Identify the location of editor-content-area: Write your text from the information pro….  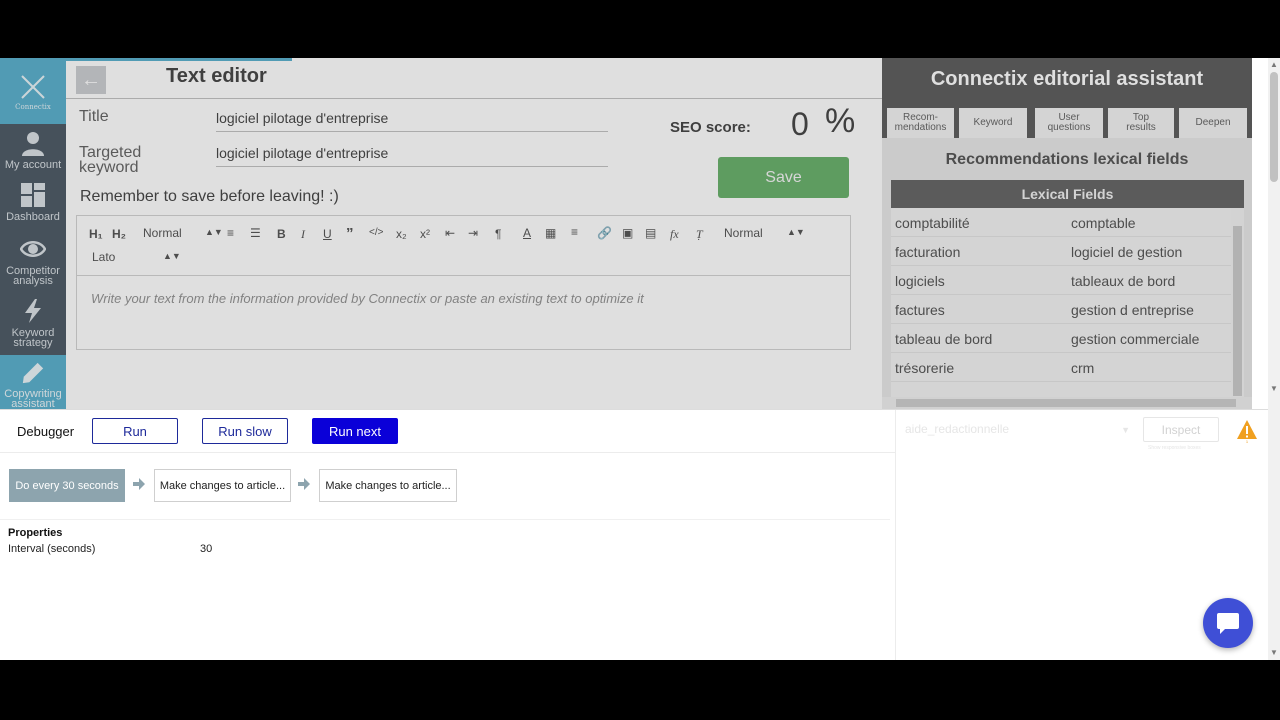
(367, 298).